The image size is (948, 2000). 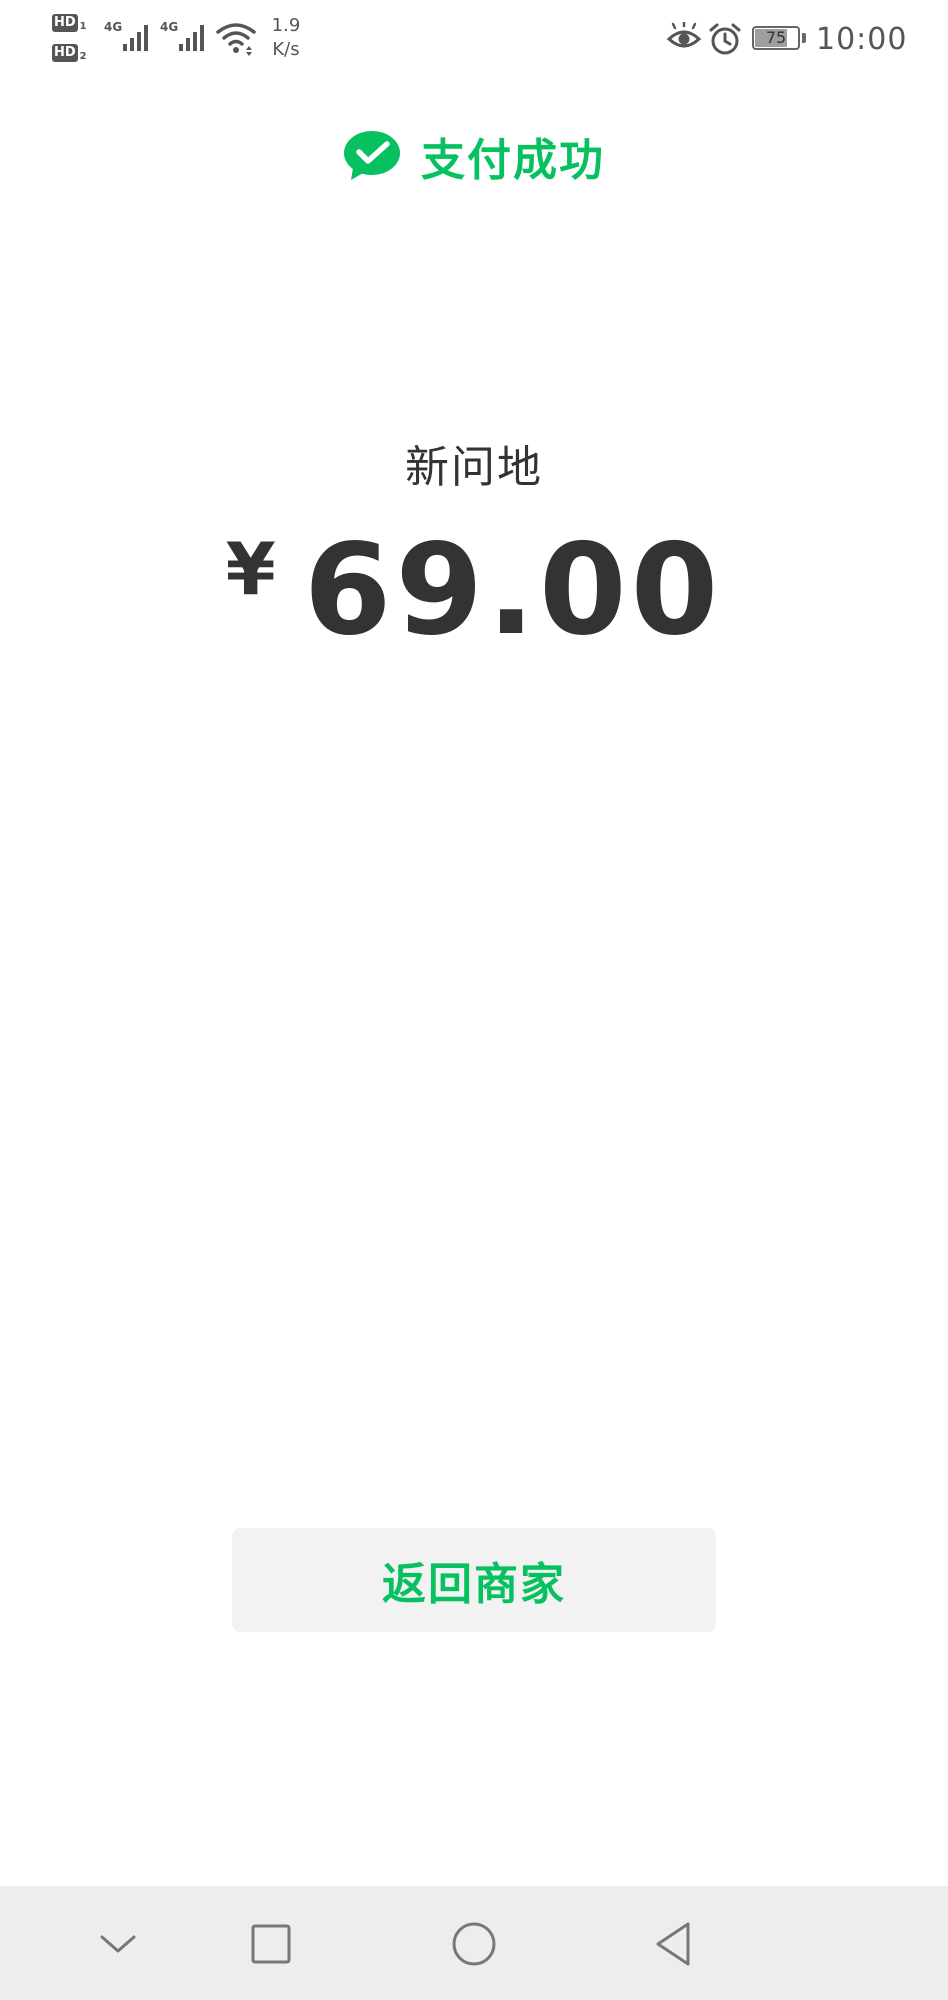 What do you see at coordinates (804, 38) in the screenshot?
I see `battery-cap` at bounding box center [804, 38].